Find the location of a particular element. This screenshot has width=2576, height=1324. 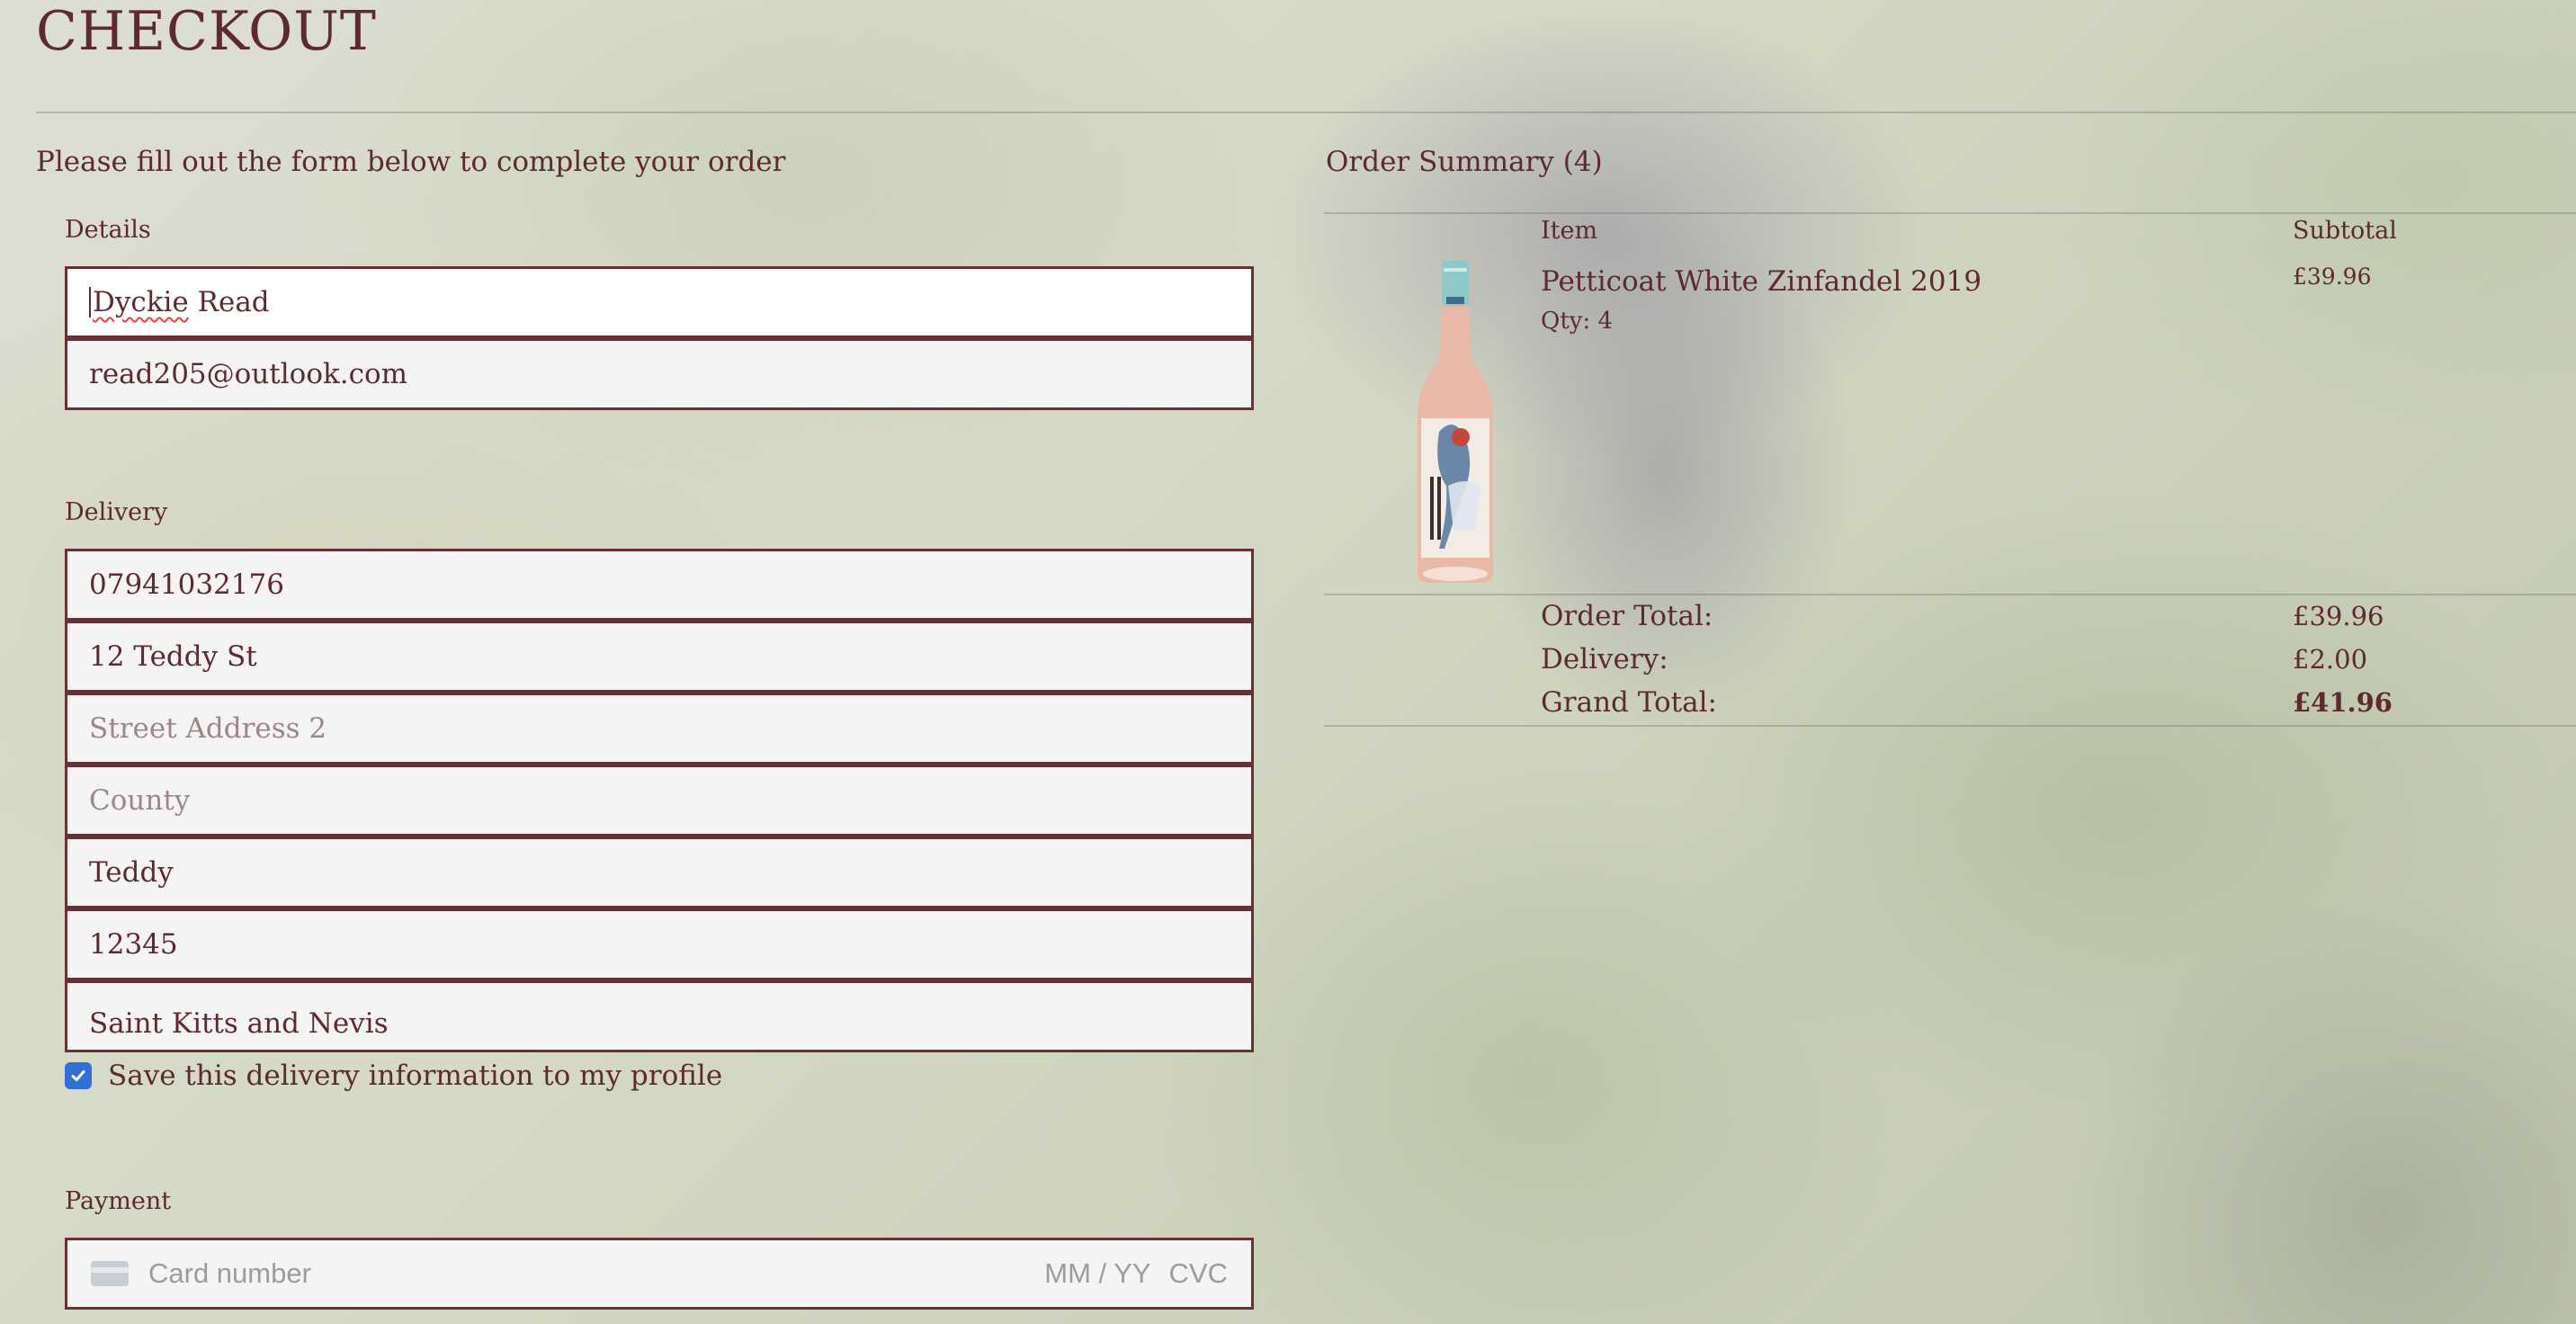

order-summary-title: Order Summary (4) is located at coordinates (1464, 162).